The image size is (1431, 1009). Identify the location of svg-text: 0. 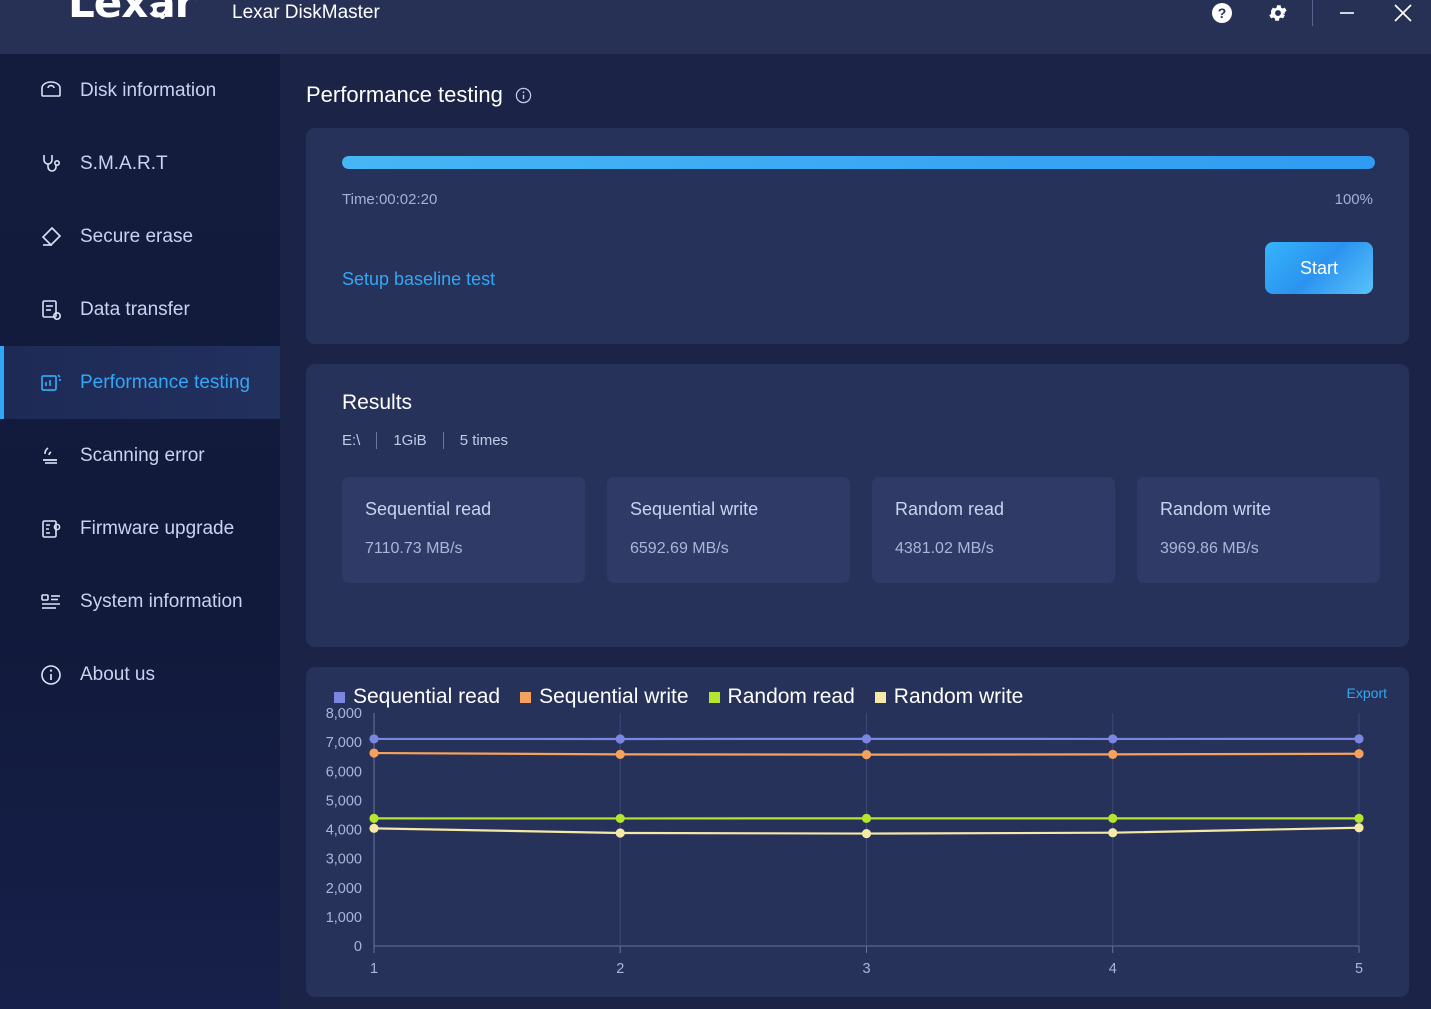
(358, 947).